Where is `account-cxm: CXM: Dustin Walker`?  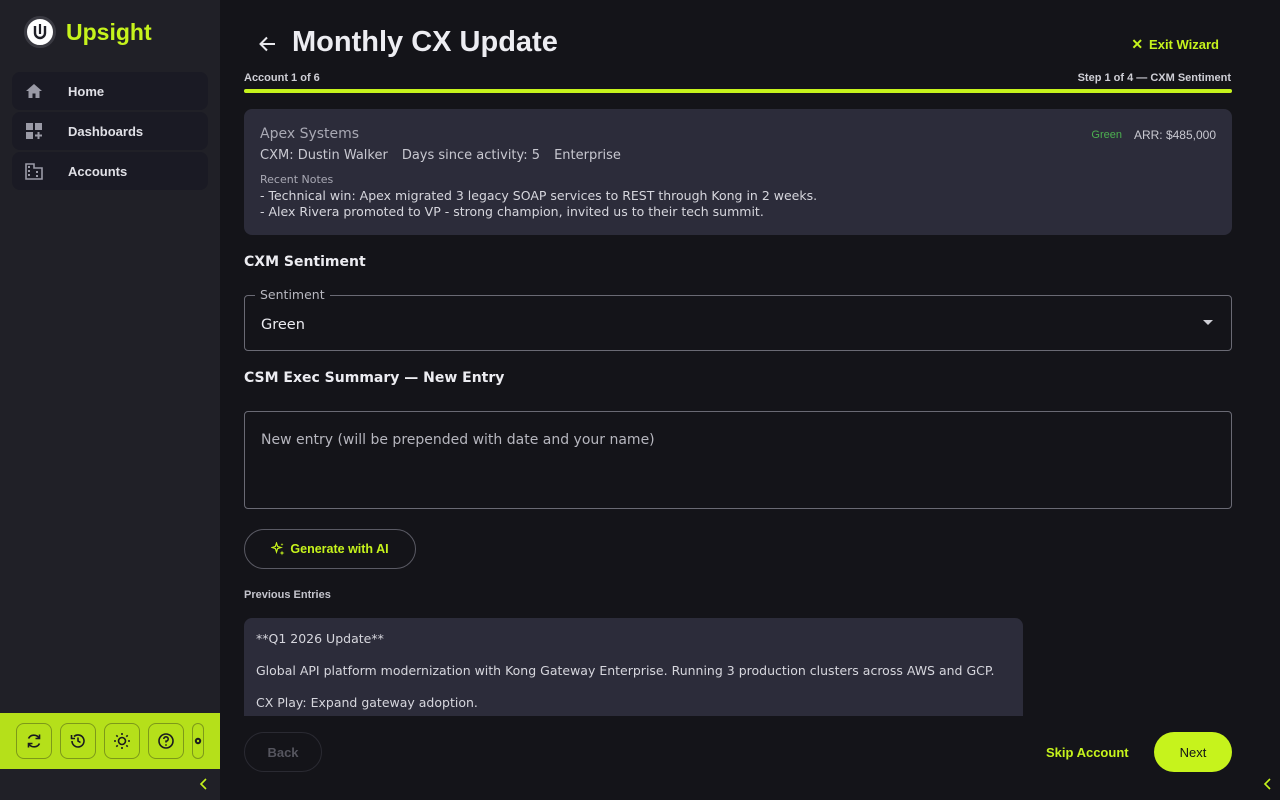
account-cxm: CXM: Dustin Walker is located at coordinates (324, 155).